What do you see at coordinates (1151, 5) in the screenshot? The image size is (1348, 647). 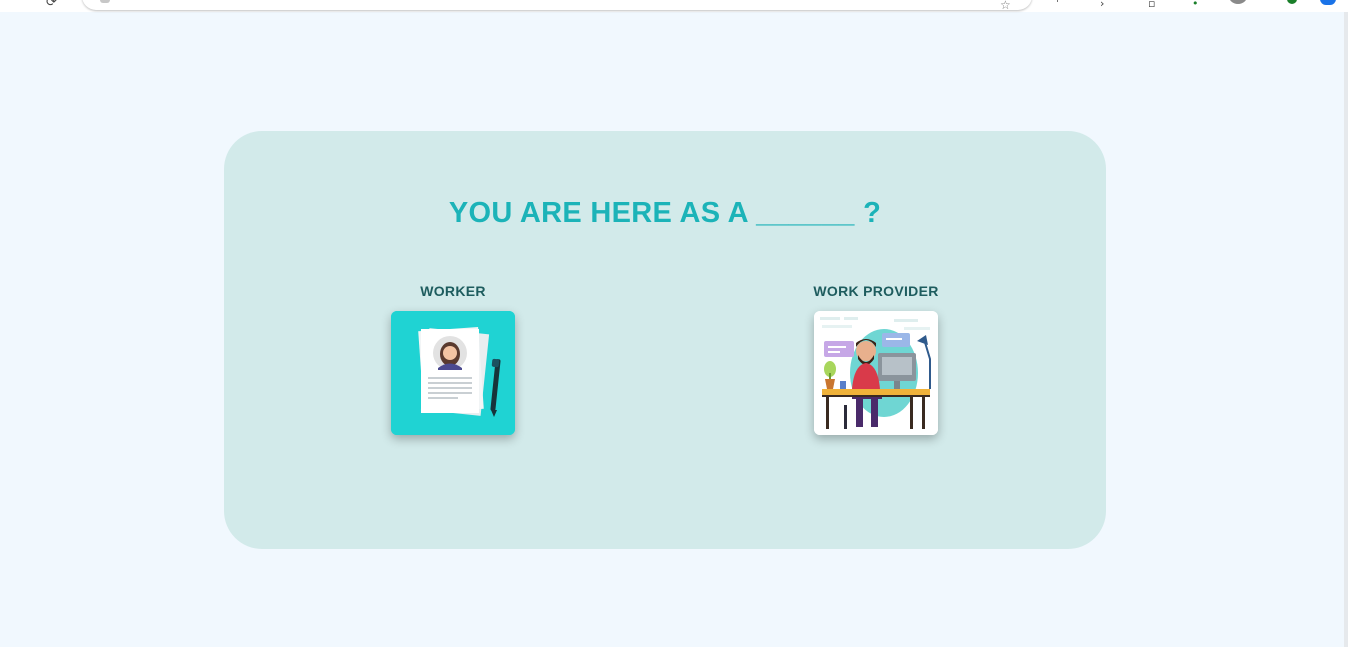 I see `tab-icon: ▫` at bounding box center [1151, 5].